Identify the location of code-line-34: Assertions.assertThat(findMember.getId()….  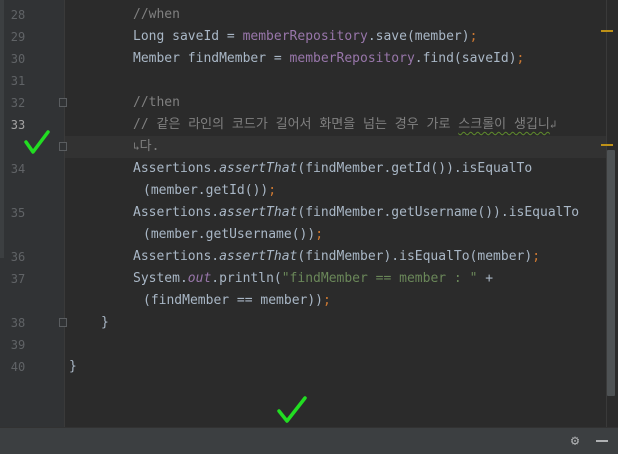
(332, 169).